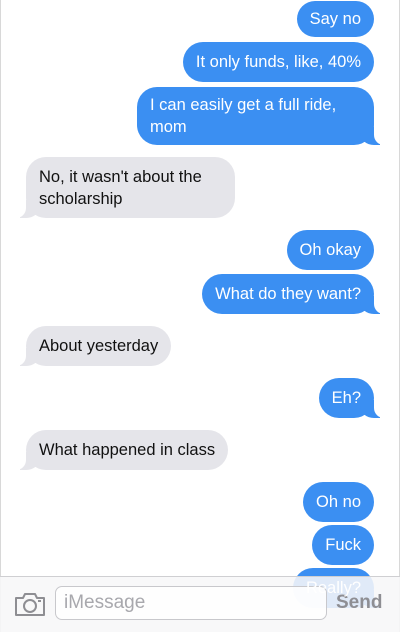 The image size is (400, 632). I want to click on message-text: What do they want?, so click(288, 294).